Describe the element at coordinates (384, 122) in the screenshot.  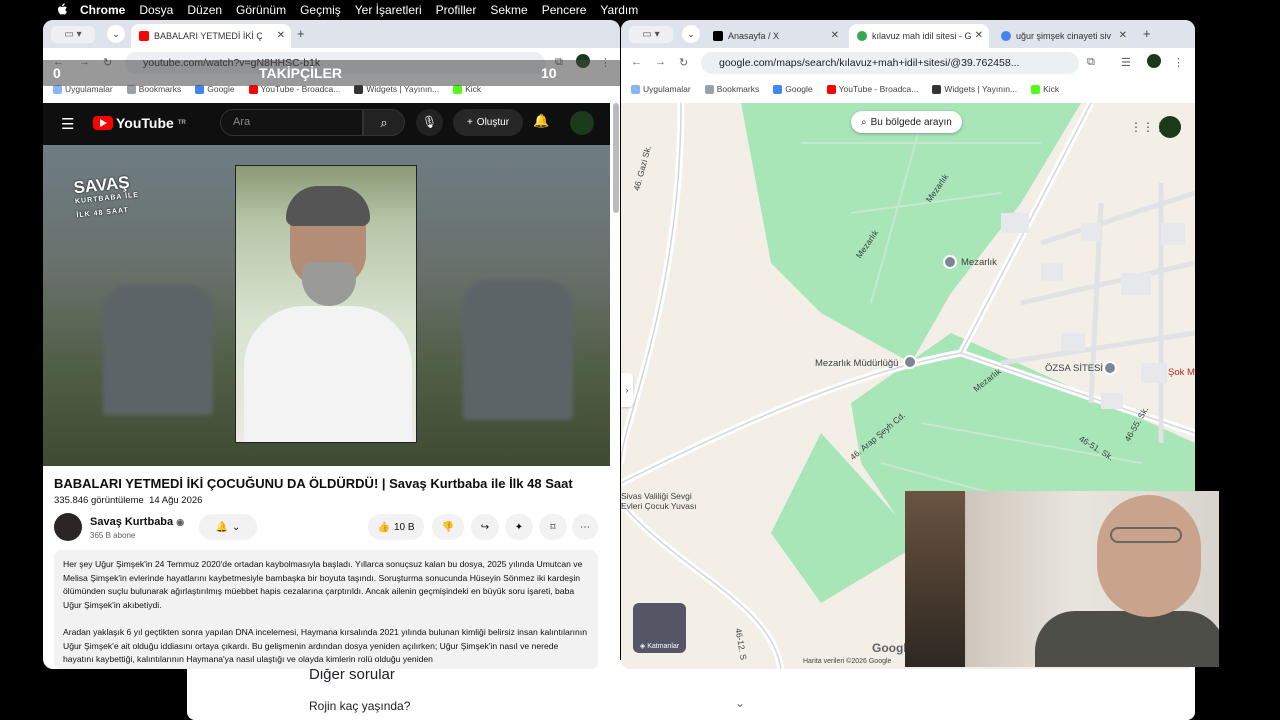
I see `search-icon: ⌕` at that location.